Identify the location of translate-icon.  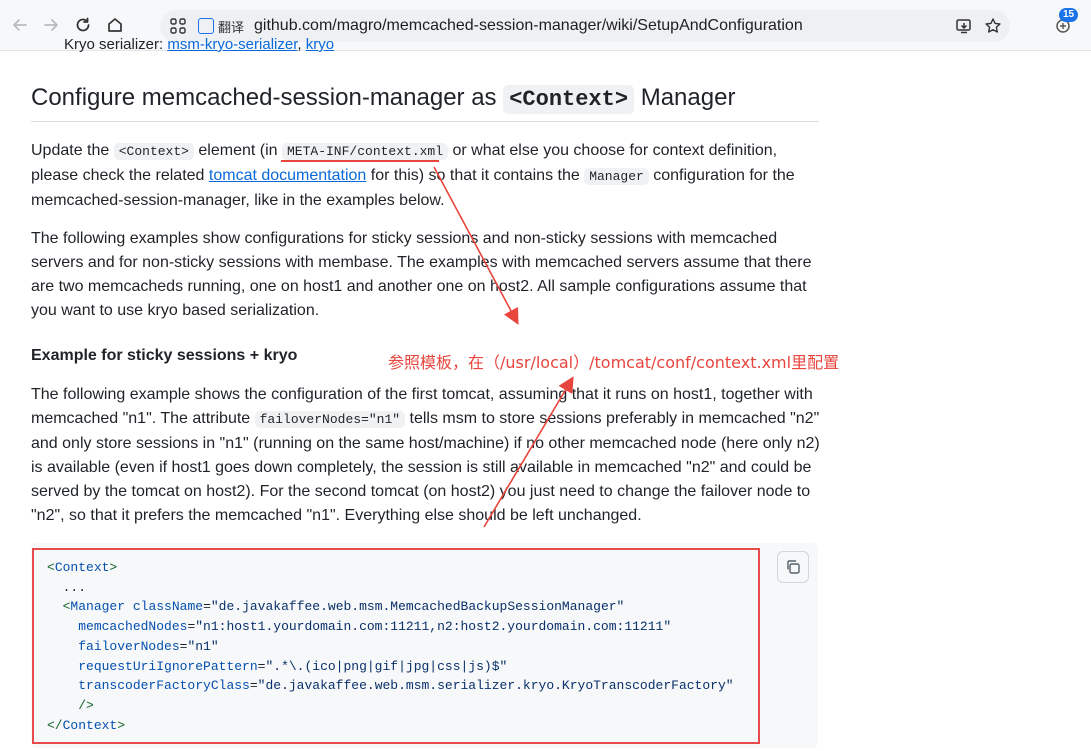
(206, 26).